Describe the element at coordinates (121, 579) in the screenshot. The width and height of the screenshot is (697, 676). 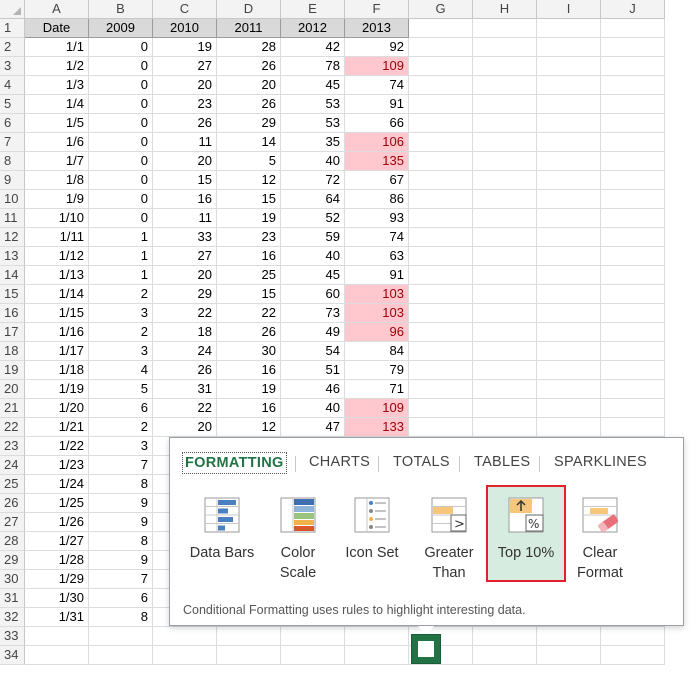
I see `cell: 7` at that location.